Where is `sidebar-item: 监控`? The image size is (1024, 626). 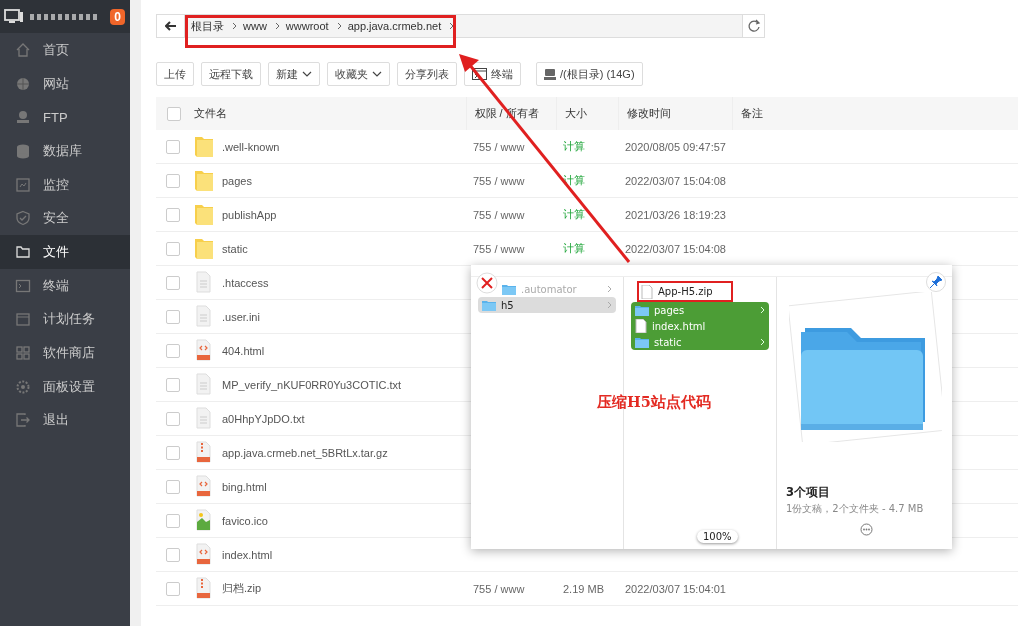 sidebar-item: 监控 is located at coordinates (65, 184).